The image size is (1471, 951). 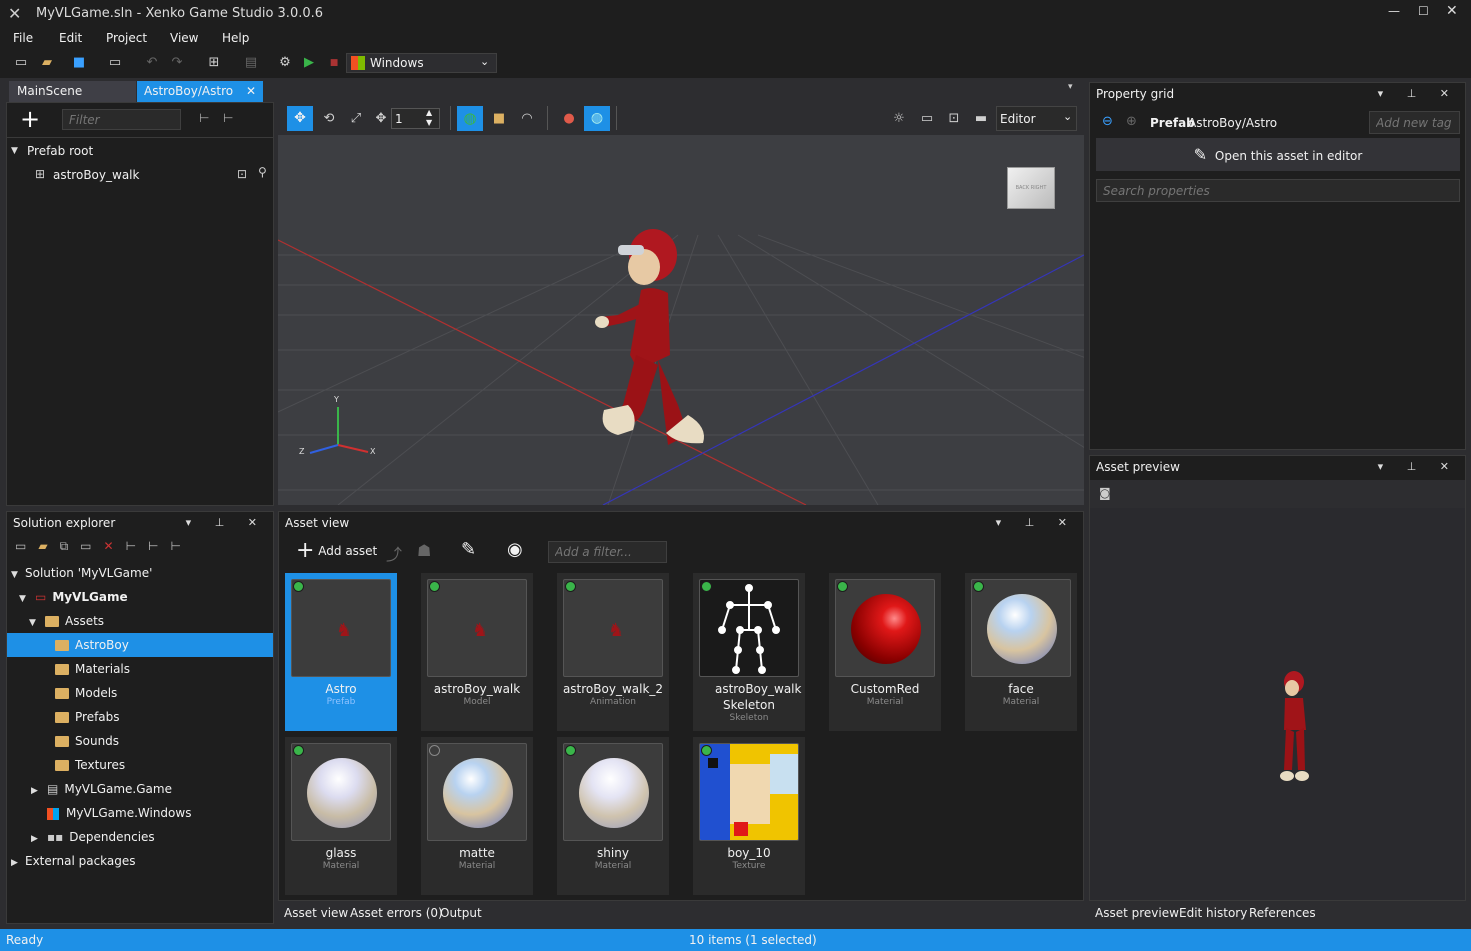 I want to click on tree-item-dependencies: ▪▪ Dependencies, so click(x=140, y=837).